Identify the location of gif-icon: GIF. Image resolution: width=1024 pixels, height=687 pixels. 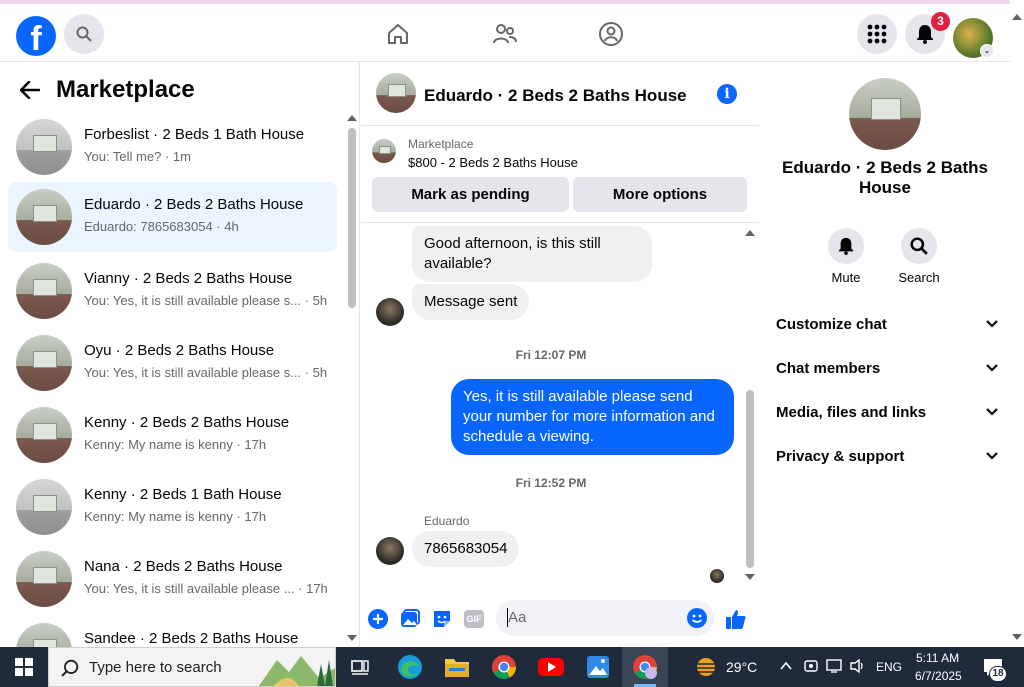
(474, 619).